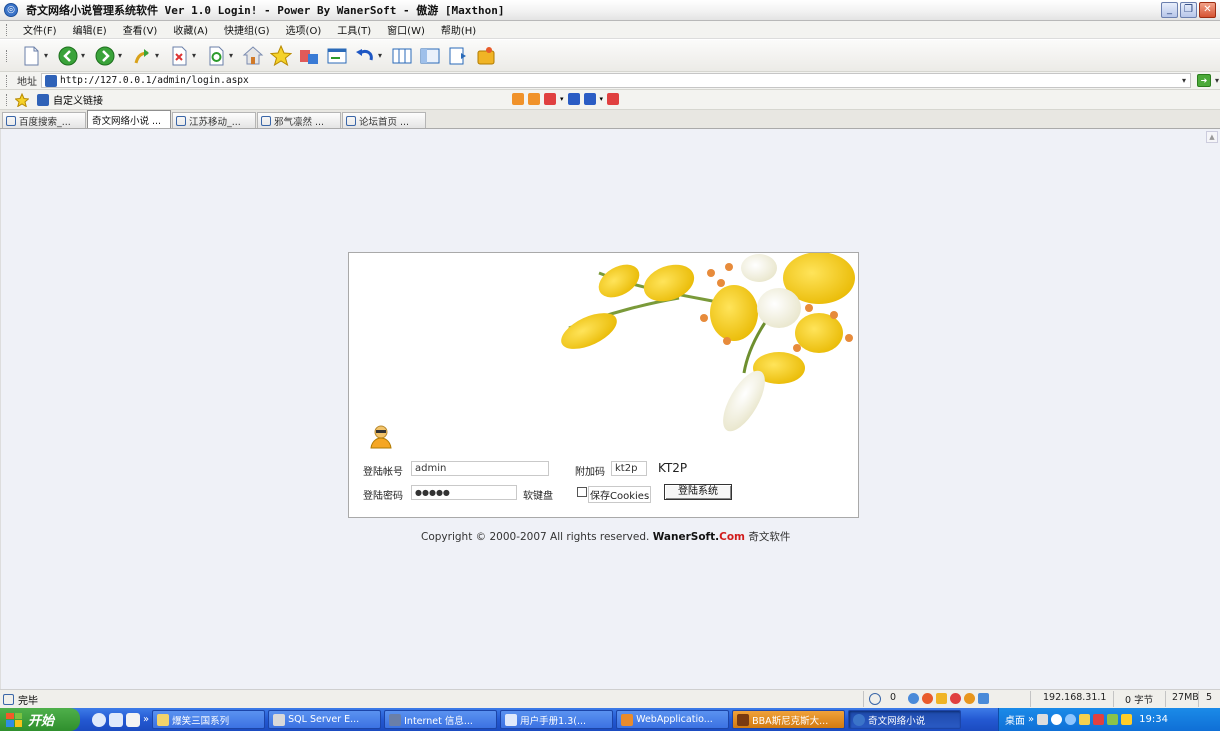 This screenshot has height=731, width=1220. I want to click on up-level-dropdown: ▾, so click(159, 55).